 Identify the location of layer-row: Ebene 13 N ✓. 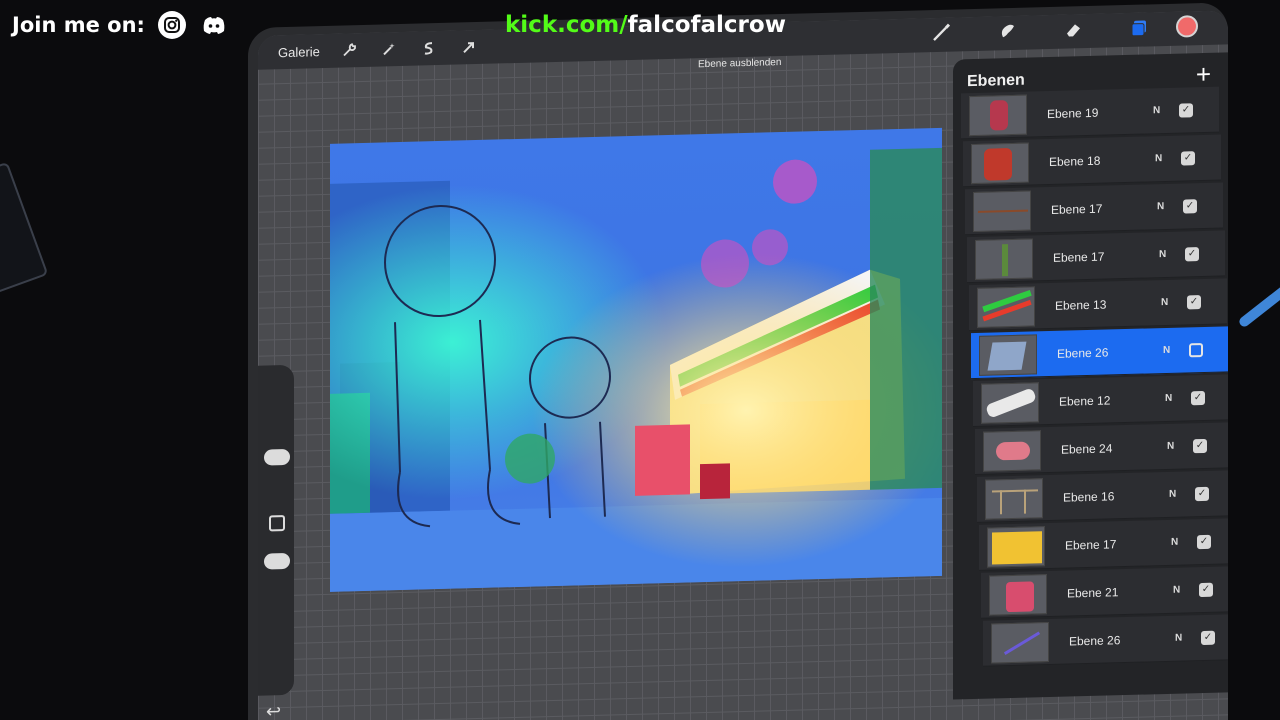
(1098, 305).